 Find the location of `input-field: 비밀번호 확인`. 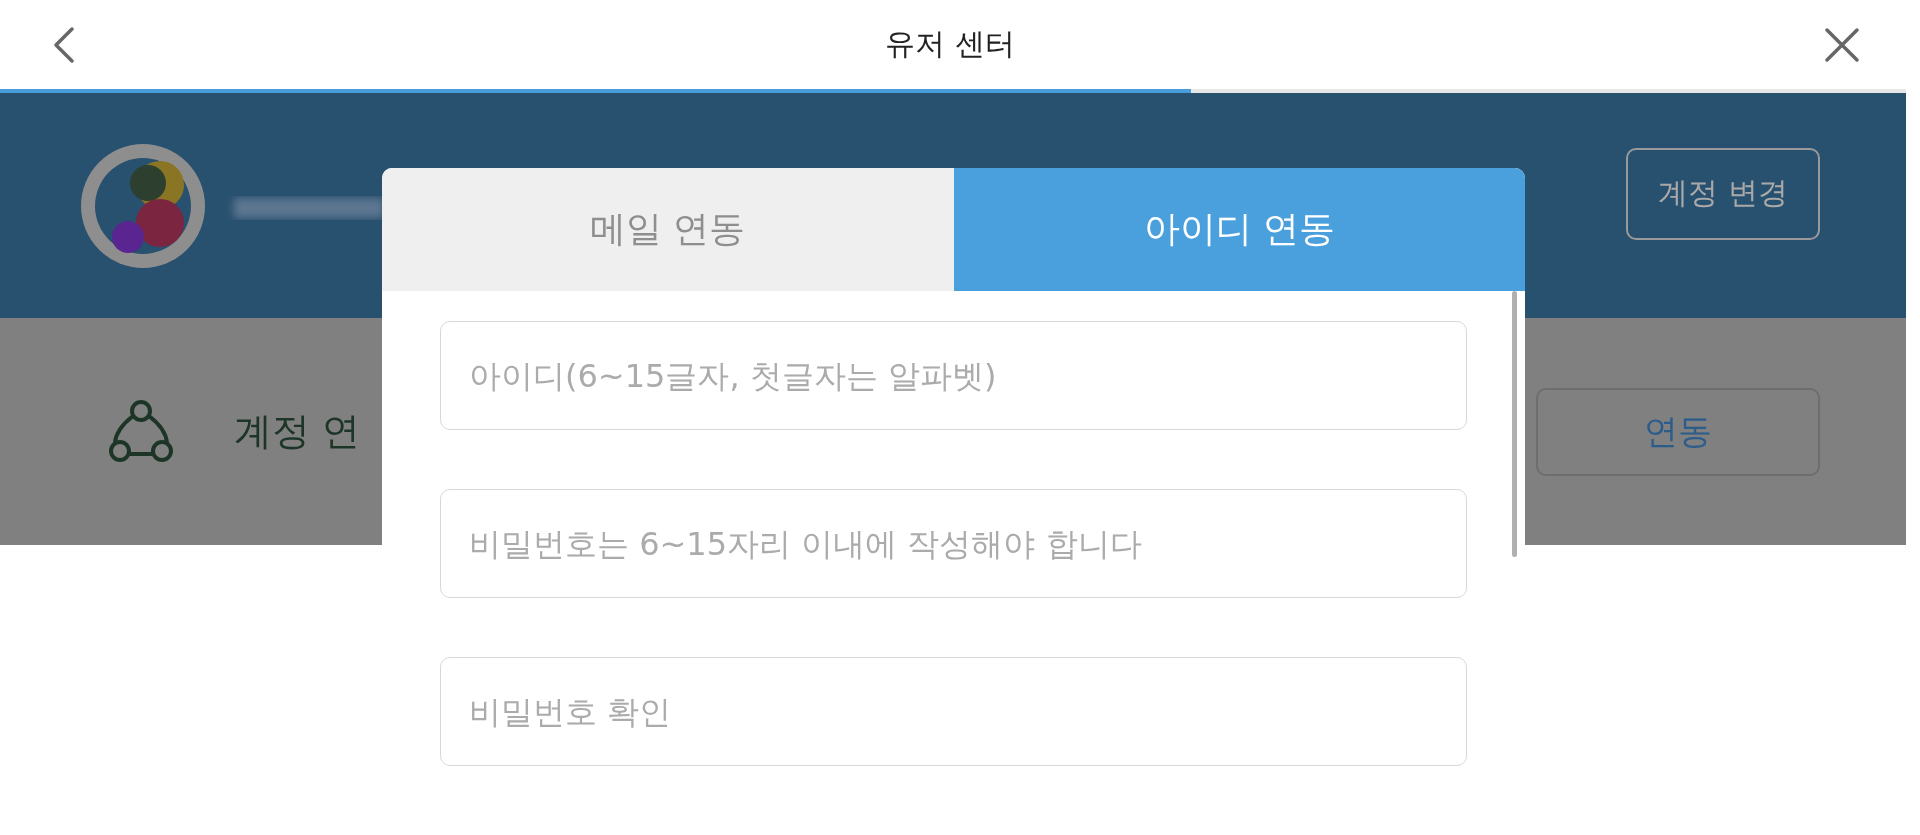

input-field: 비밀번호 확인 is located at coordinates (953, 711).